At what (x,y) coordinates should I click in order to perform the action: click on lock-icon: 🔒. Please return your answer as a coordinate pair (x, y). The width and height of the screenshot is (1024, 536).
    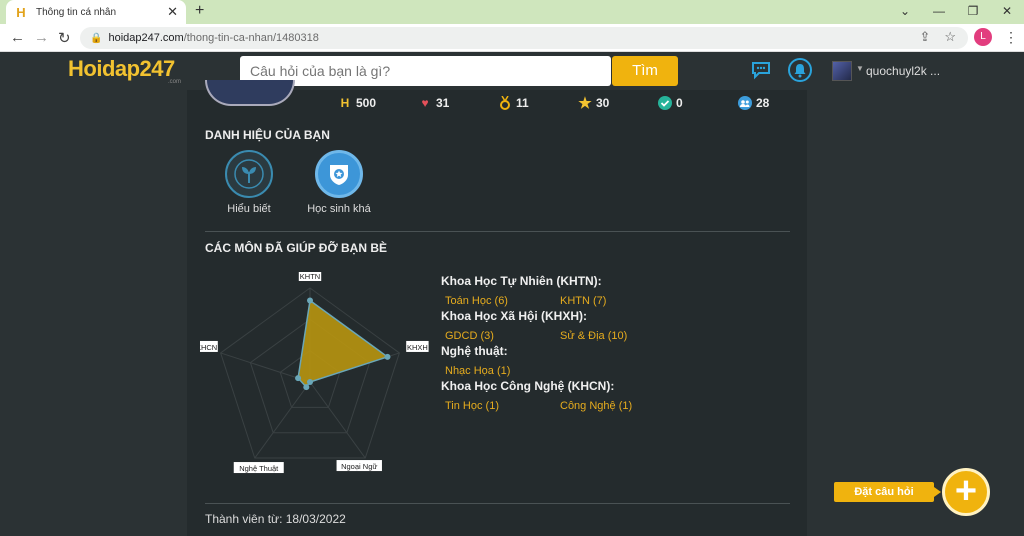
    Looking at the image, I should click on (96, 38).